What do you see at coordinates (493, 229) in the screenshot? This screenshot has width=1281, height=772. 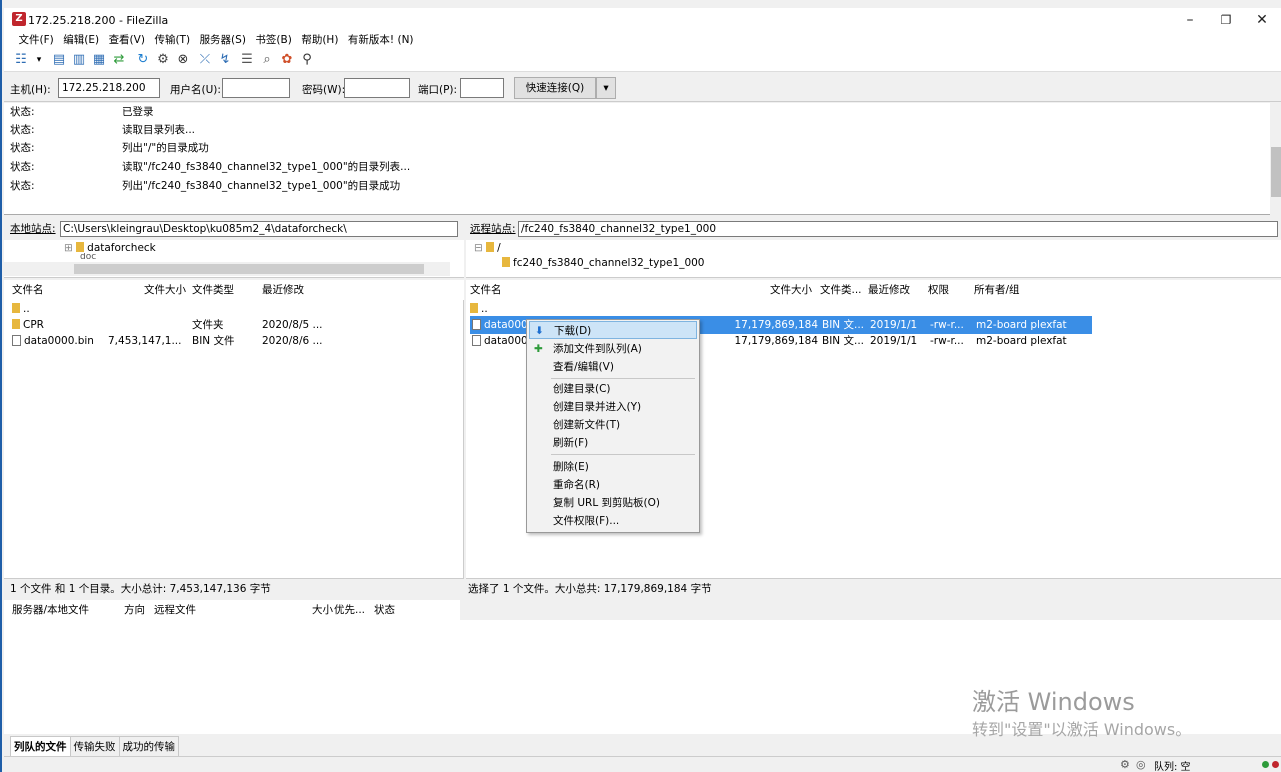 I see `remote-site-label: 远程站点:` at bounding box center [493, 229].